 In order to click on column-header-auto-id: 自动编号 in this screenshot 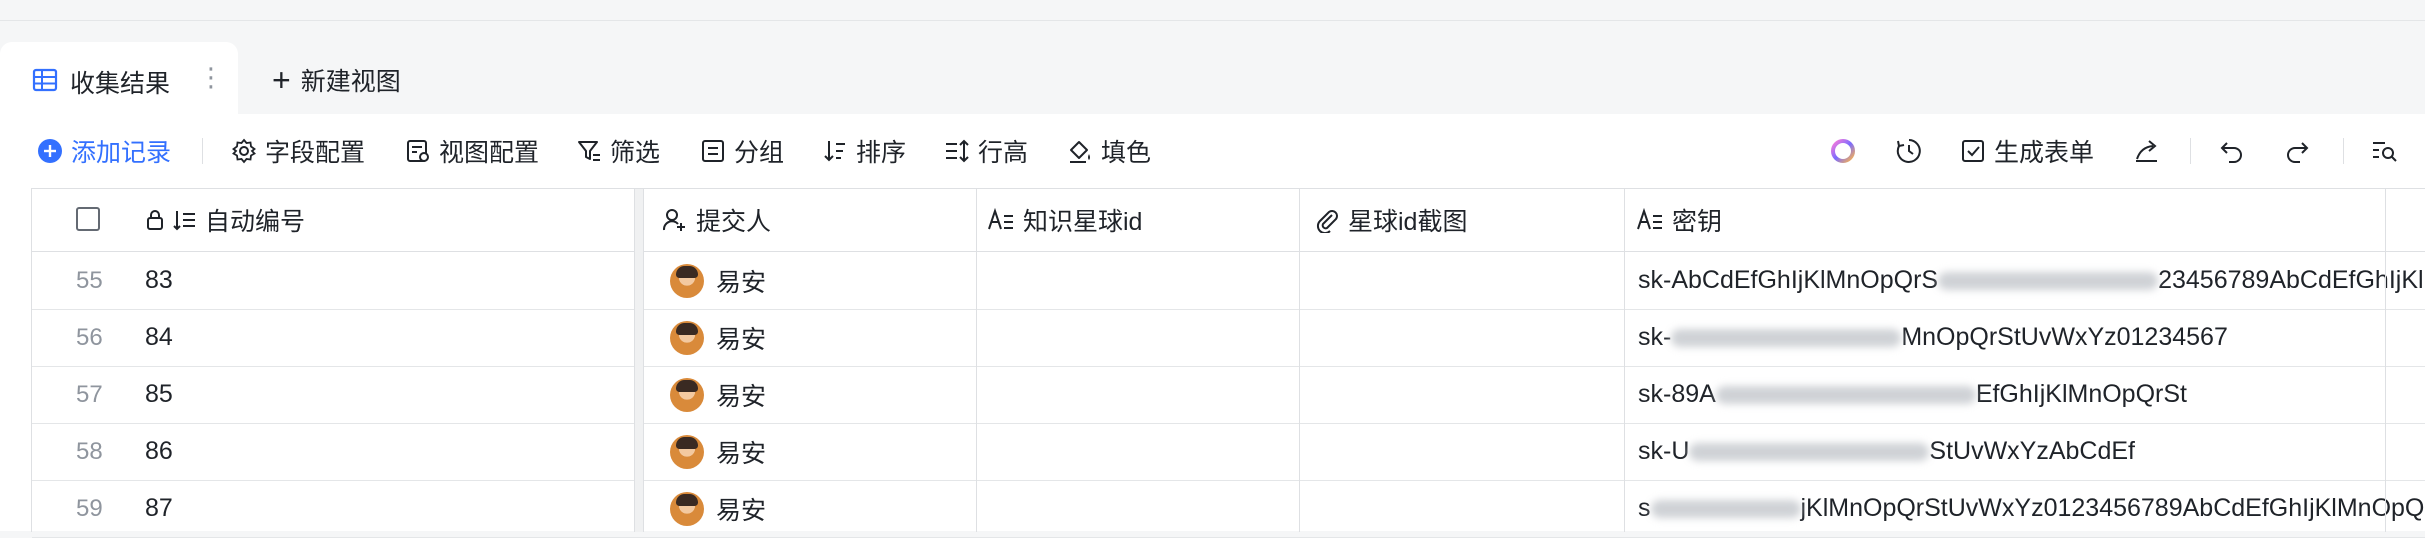, I will do `click(225, 220)`.